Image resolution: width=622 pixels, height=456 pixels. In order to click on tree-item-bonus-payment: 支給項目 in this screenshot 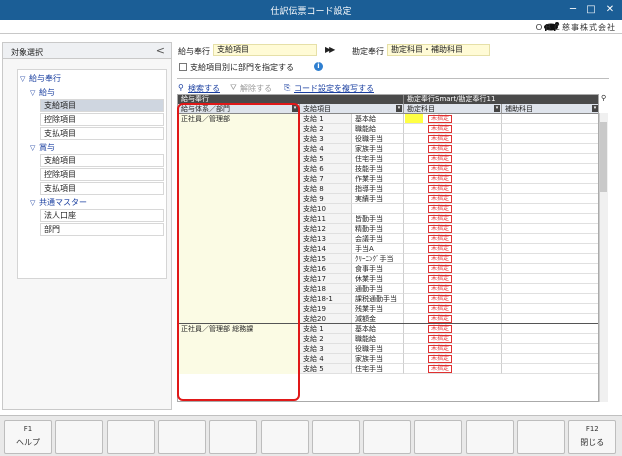, I will do `click(102, 160)`.